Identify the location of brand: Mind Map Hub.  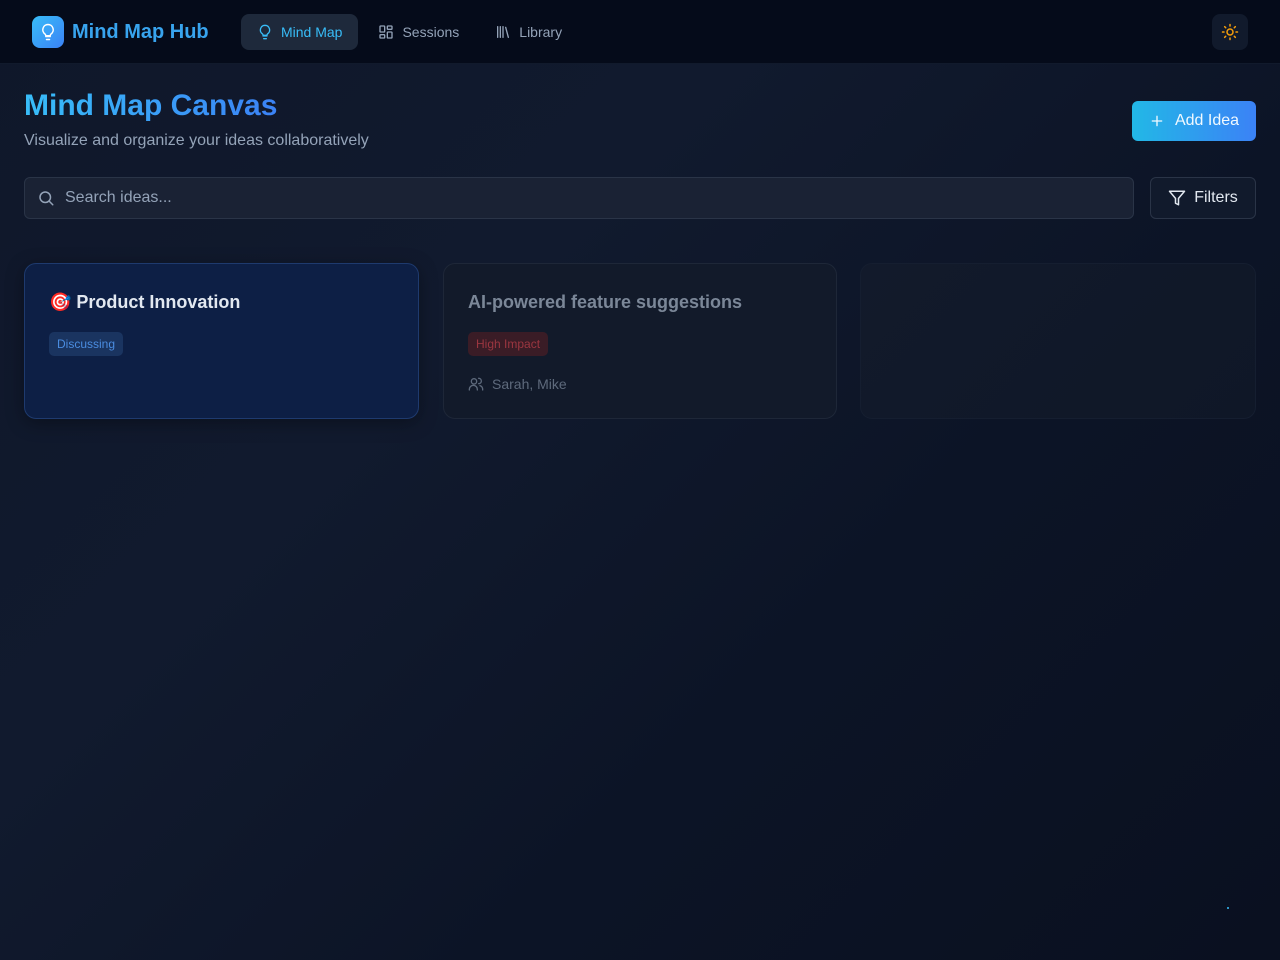
(120, 32).